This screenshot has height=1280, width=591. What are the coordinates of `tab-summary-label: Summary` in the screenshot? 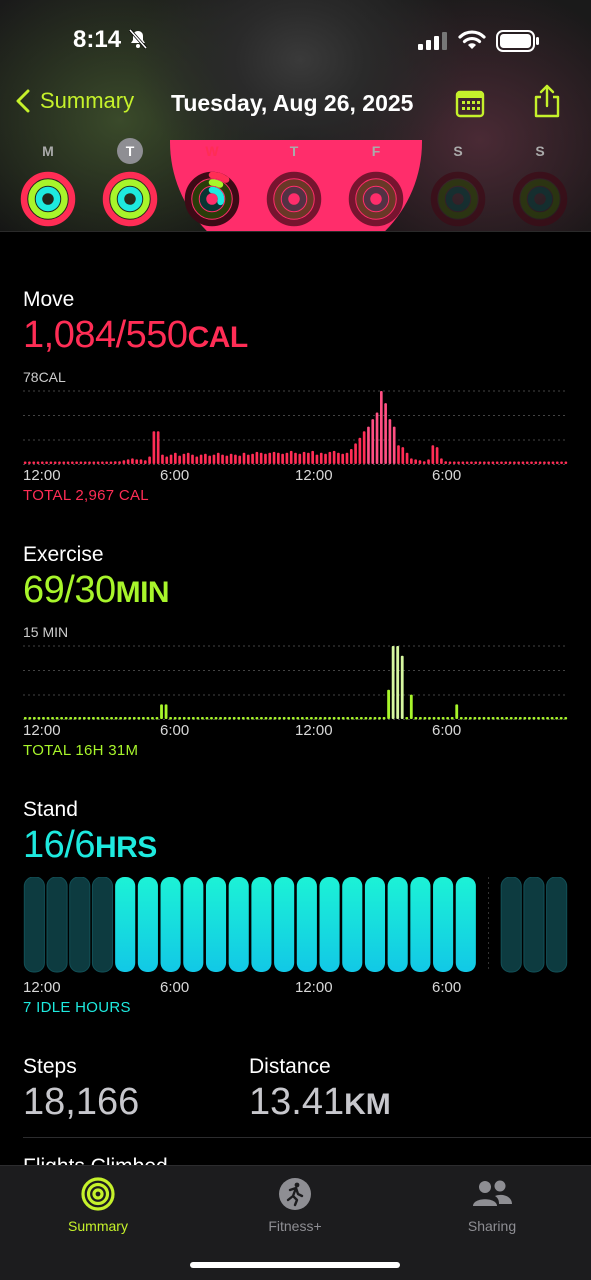 It's located at (98, 1226).